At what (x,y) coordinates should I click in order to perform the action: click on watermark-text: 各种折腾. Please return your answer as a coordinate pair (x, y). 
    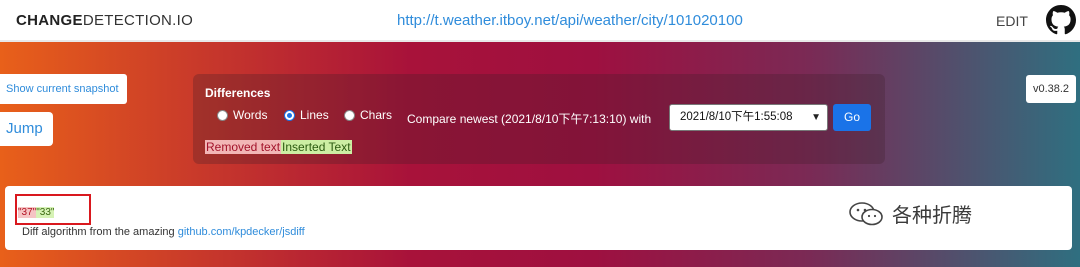
    Looking at the image, I should click on (932, 215).